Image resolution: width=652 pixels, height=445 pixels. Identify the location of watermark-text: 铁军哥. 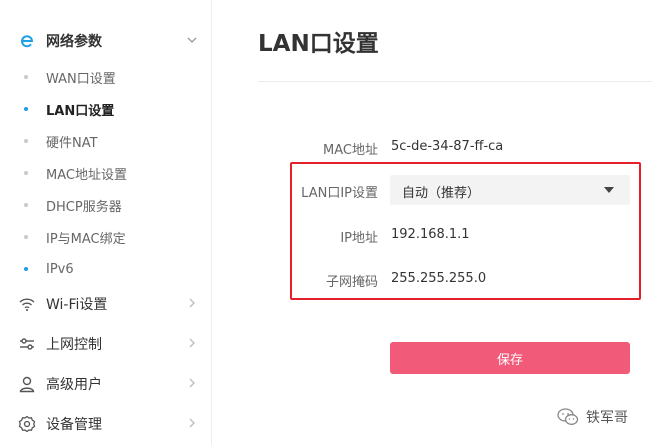
(607, 418).